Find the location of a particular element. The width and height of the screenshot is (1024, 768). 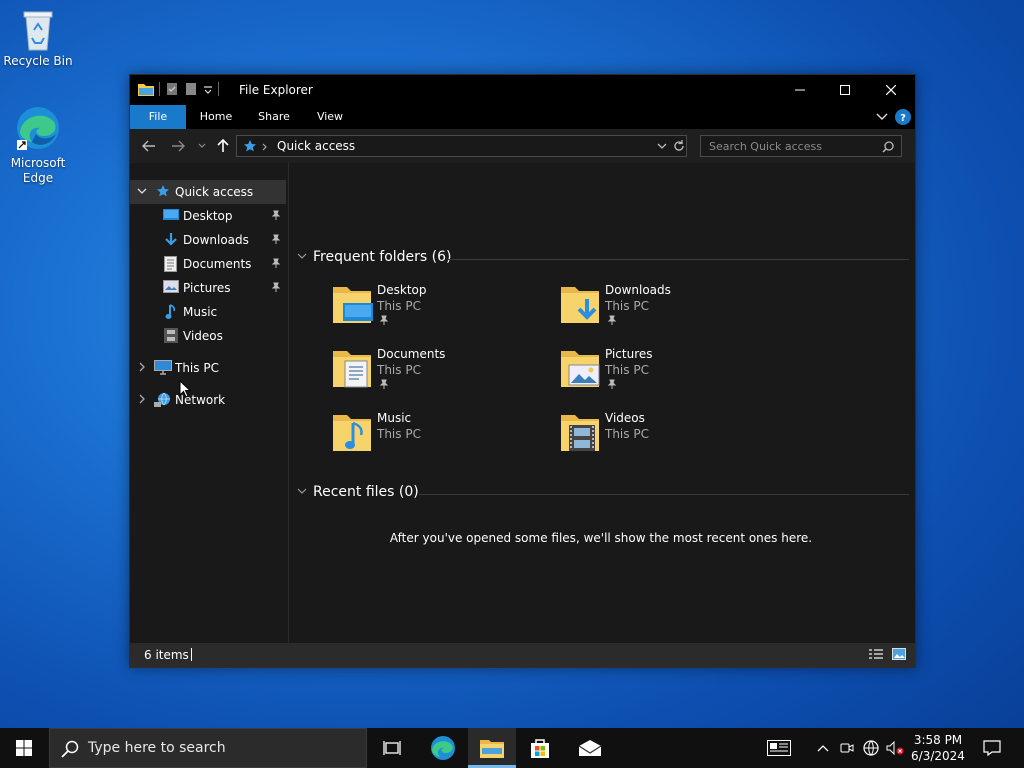

forward-arrow-icon is located at coordinates (178, 146).